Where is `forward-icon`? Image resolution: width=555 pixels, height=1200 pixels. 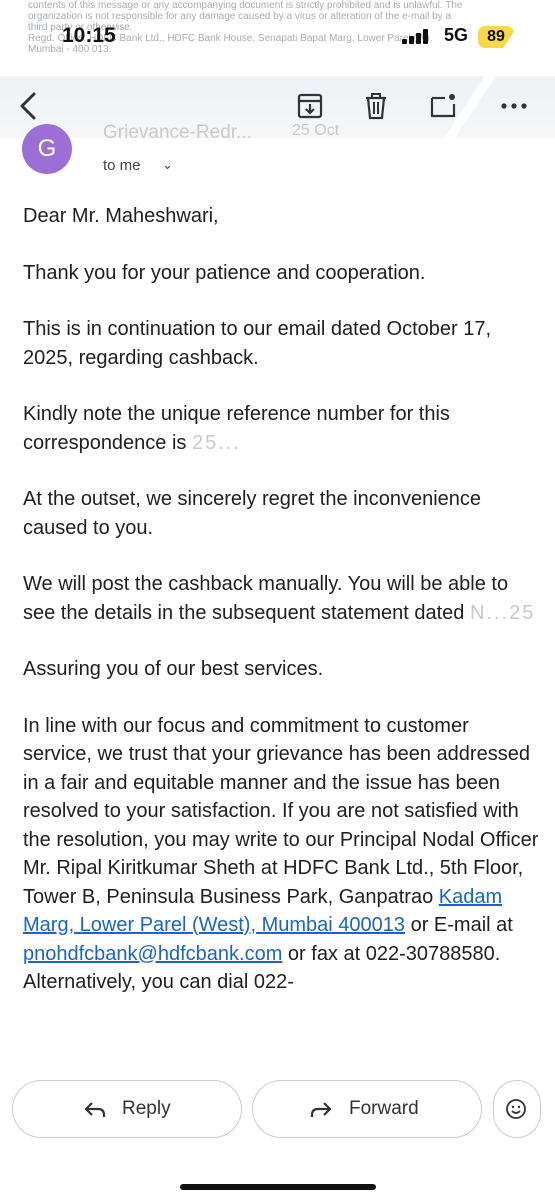
forward-icon is located at coordinates (321, 1109).